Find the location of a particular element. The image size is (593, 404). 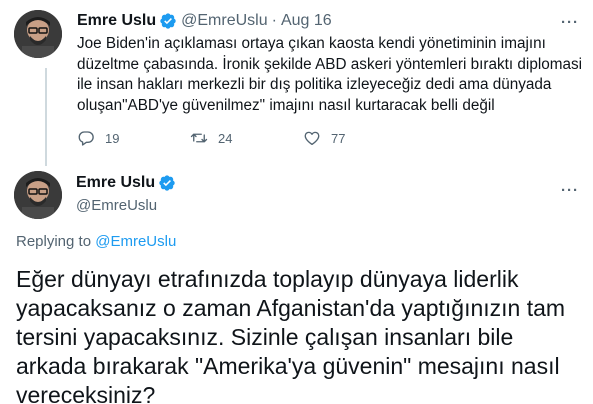

thread-connector-line is located at coordinates (46, 117).